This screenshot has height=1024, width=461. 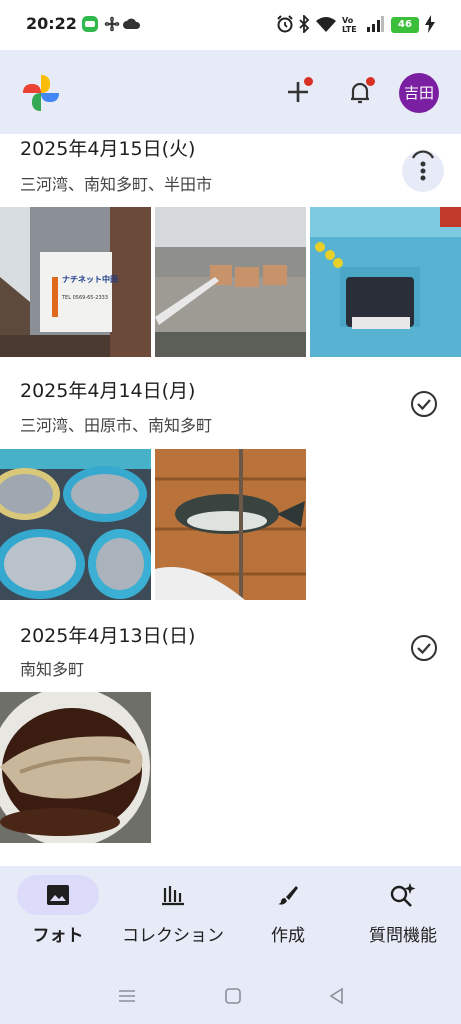 What do you see at coordinates (230, 282) in the screenshot?
I see `photo-thumbnail-pier` at bounding box center [230, 282].